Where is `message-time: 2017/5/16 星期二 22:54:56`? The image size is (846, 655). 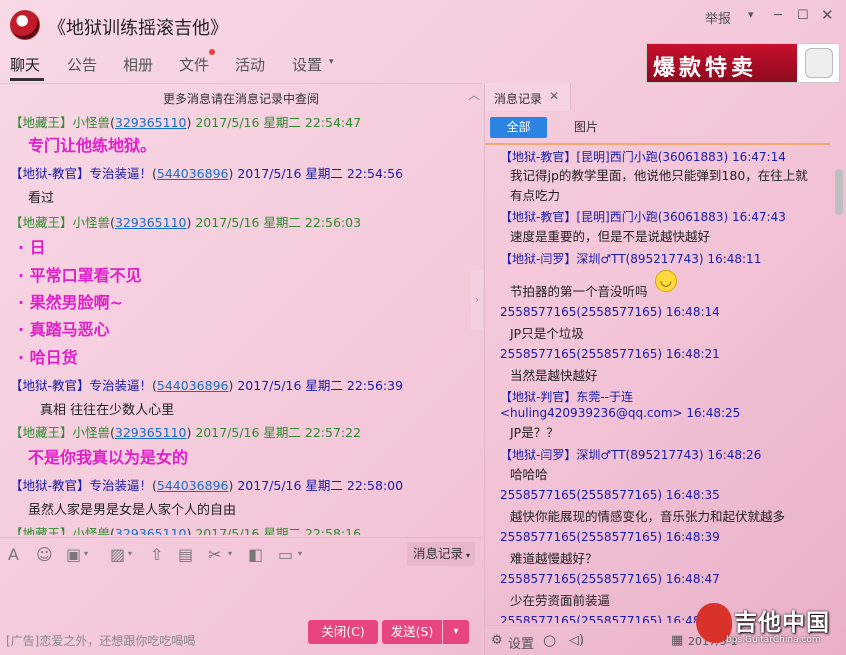 message-time: 2017/5/16 星期二 22:54:56 is located at coordinates (320, 173).